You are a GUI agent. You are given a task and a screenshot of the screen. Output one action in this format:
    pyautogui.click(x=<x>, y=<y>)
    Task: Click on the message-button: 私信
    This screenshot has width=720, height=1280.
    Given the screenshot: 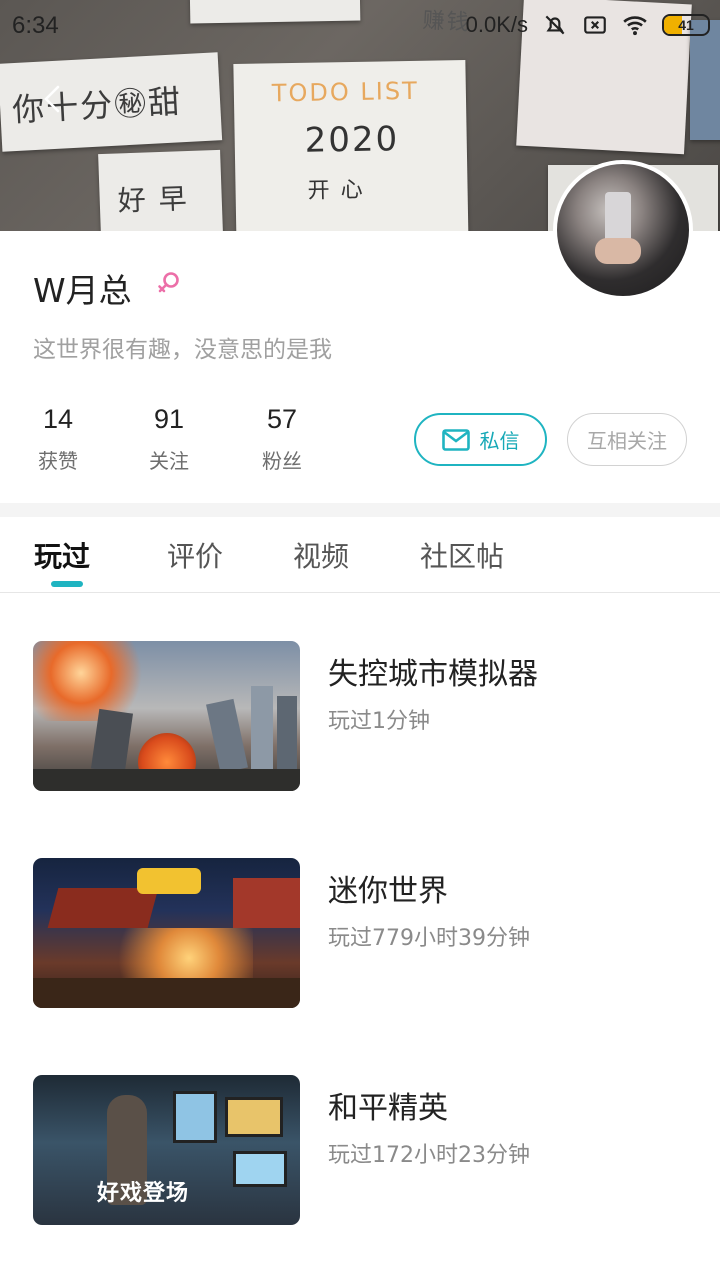 What is the action you would take?
    pyautogui.click(x=480, y=439)
    